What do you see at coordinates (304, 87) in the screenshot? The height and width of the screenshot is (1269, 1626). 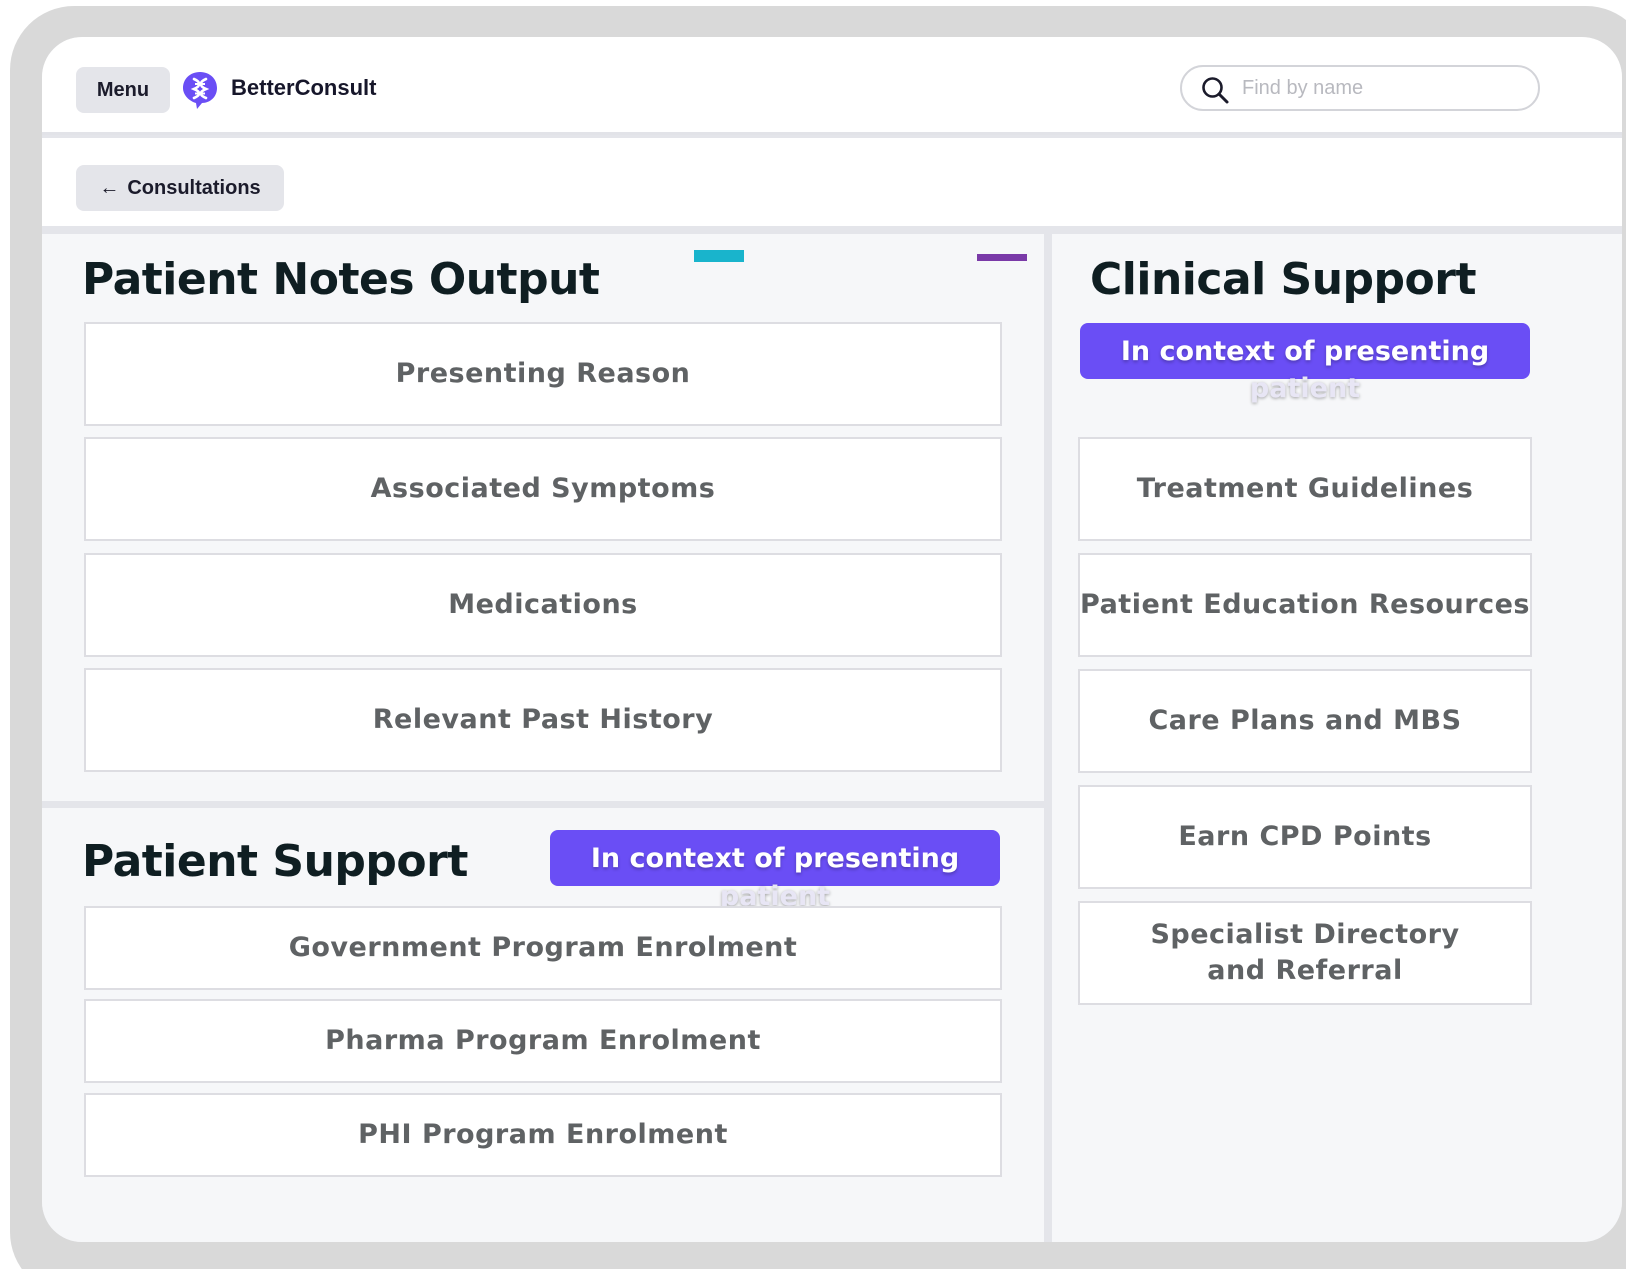 I see `brand-name: BetterConsult` at bounding box center [304, 87].